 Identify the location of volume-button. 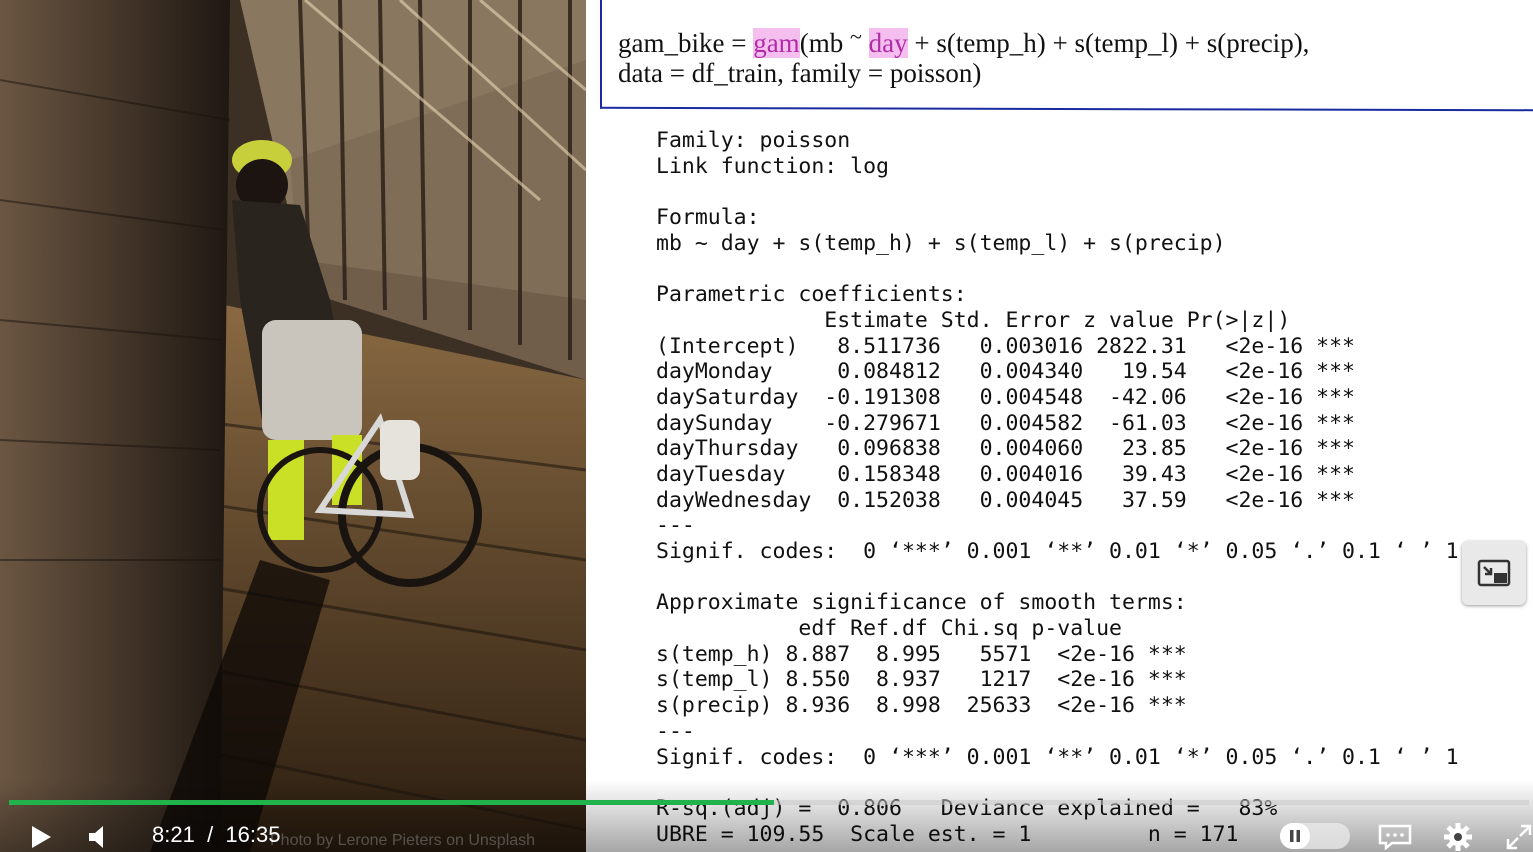
(98, 837).